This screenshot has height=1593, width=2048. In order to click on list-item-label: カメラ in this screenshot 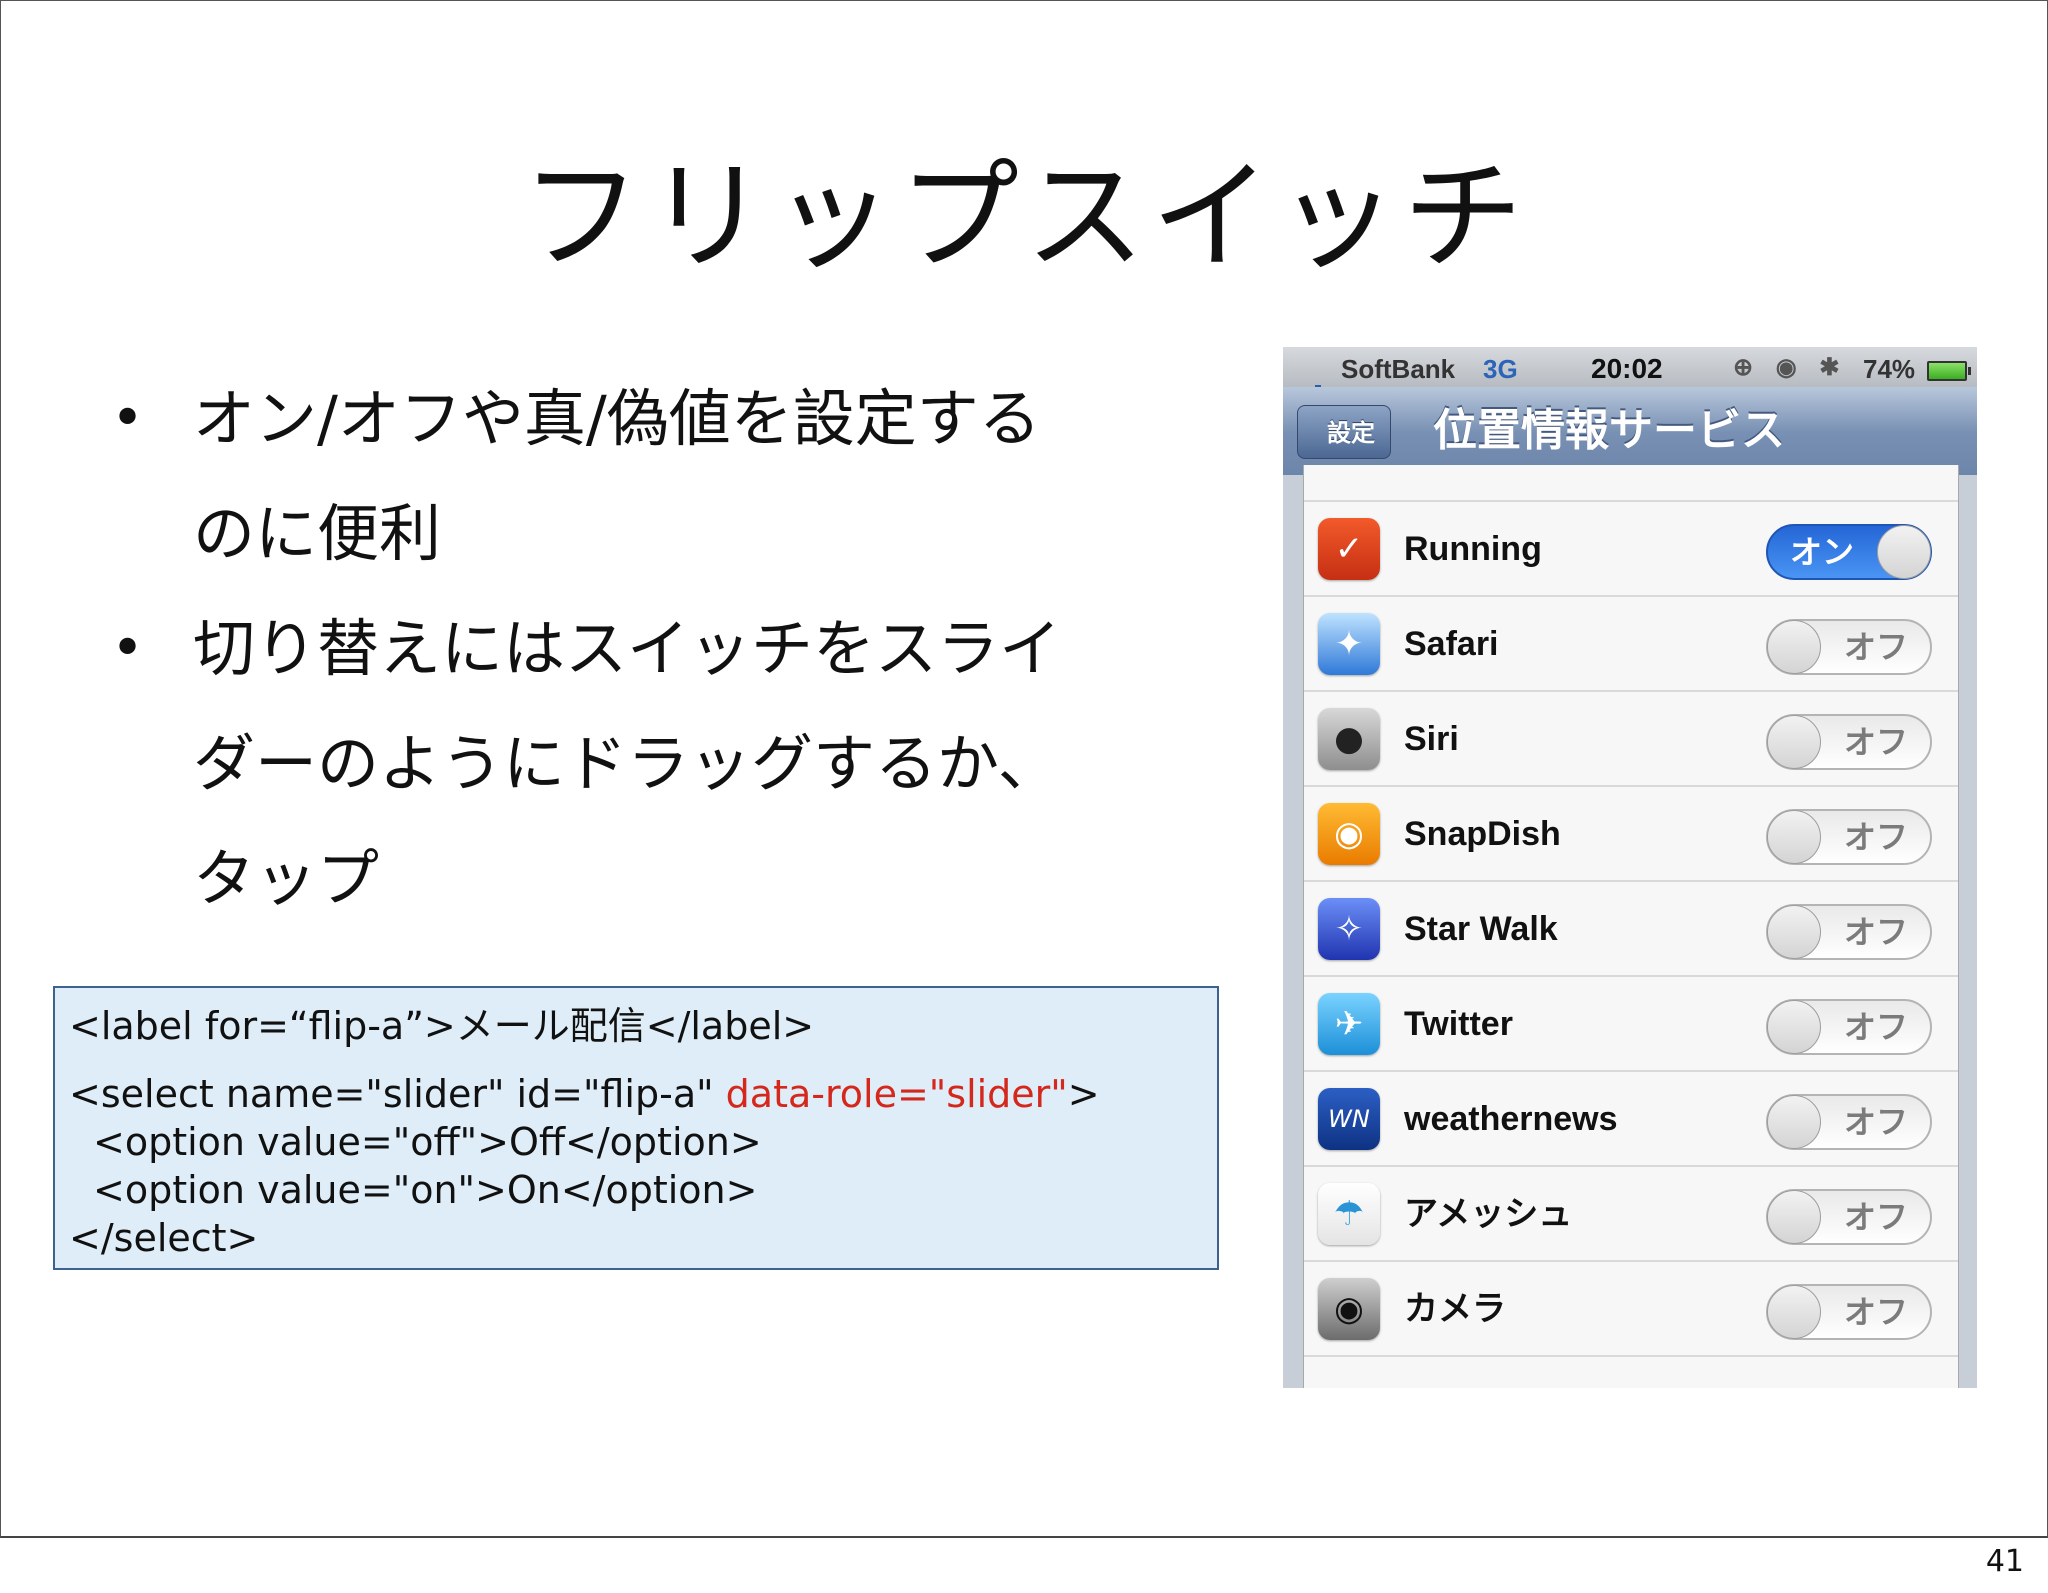, I will do `click(1455, 1309)`.